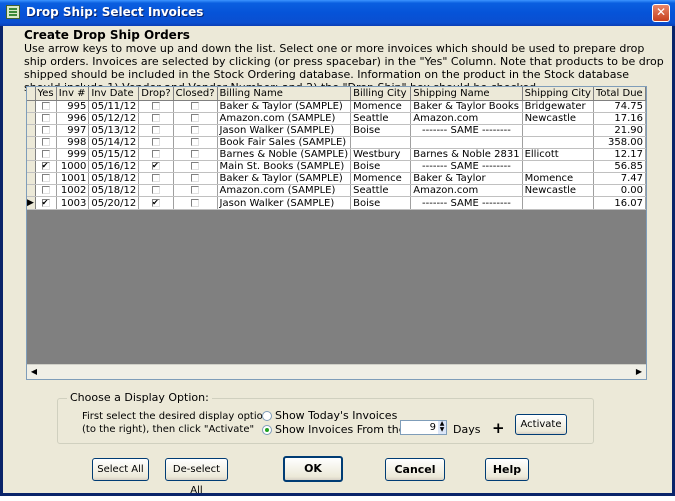 This screenshot has height=501, width=675. Describe the element at coordinates (336, 371) in the screenshot. I see `horizontal-scrollbar: ◀ ▶` at that location.